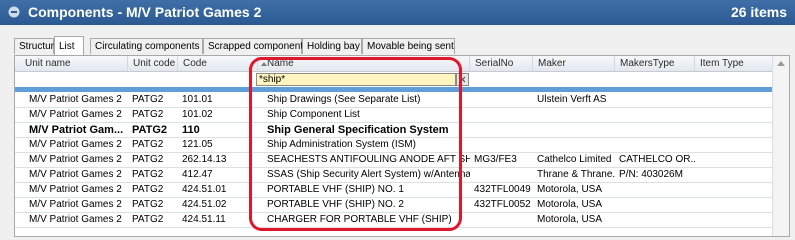 The image size is (795, 240). I want to click on tab-holding-bay: Holding bay, so click(332, 46).